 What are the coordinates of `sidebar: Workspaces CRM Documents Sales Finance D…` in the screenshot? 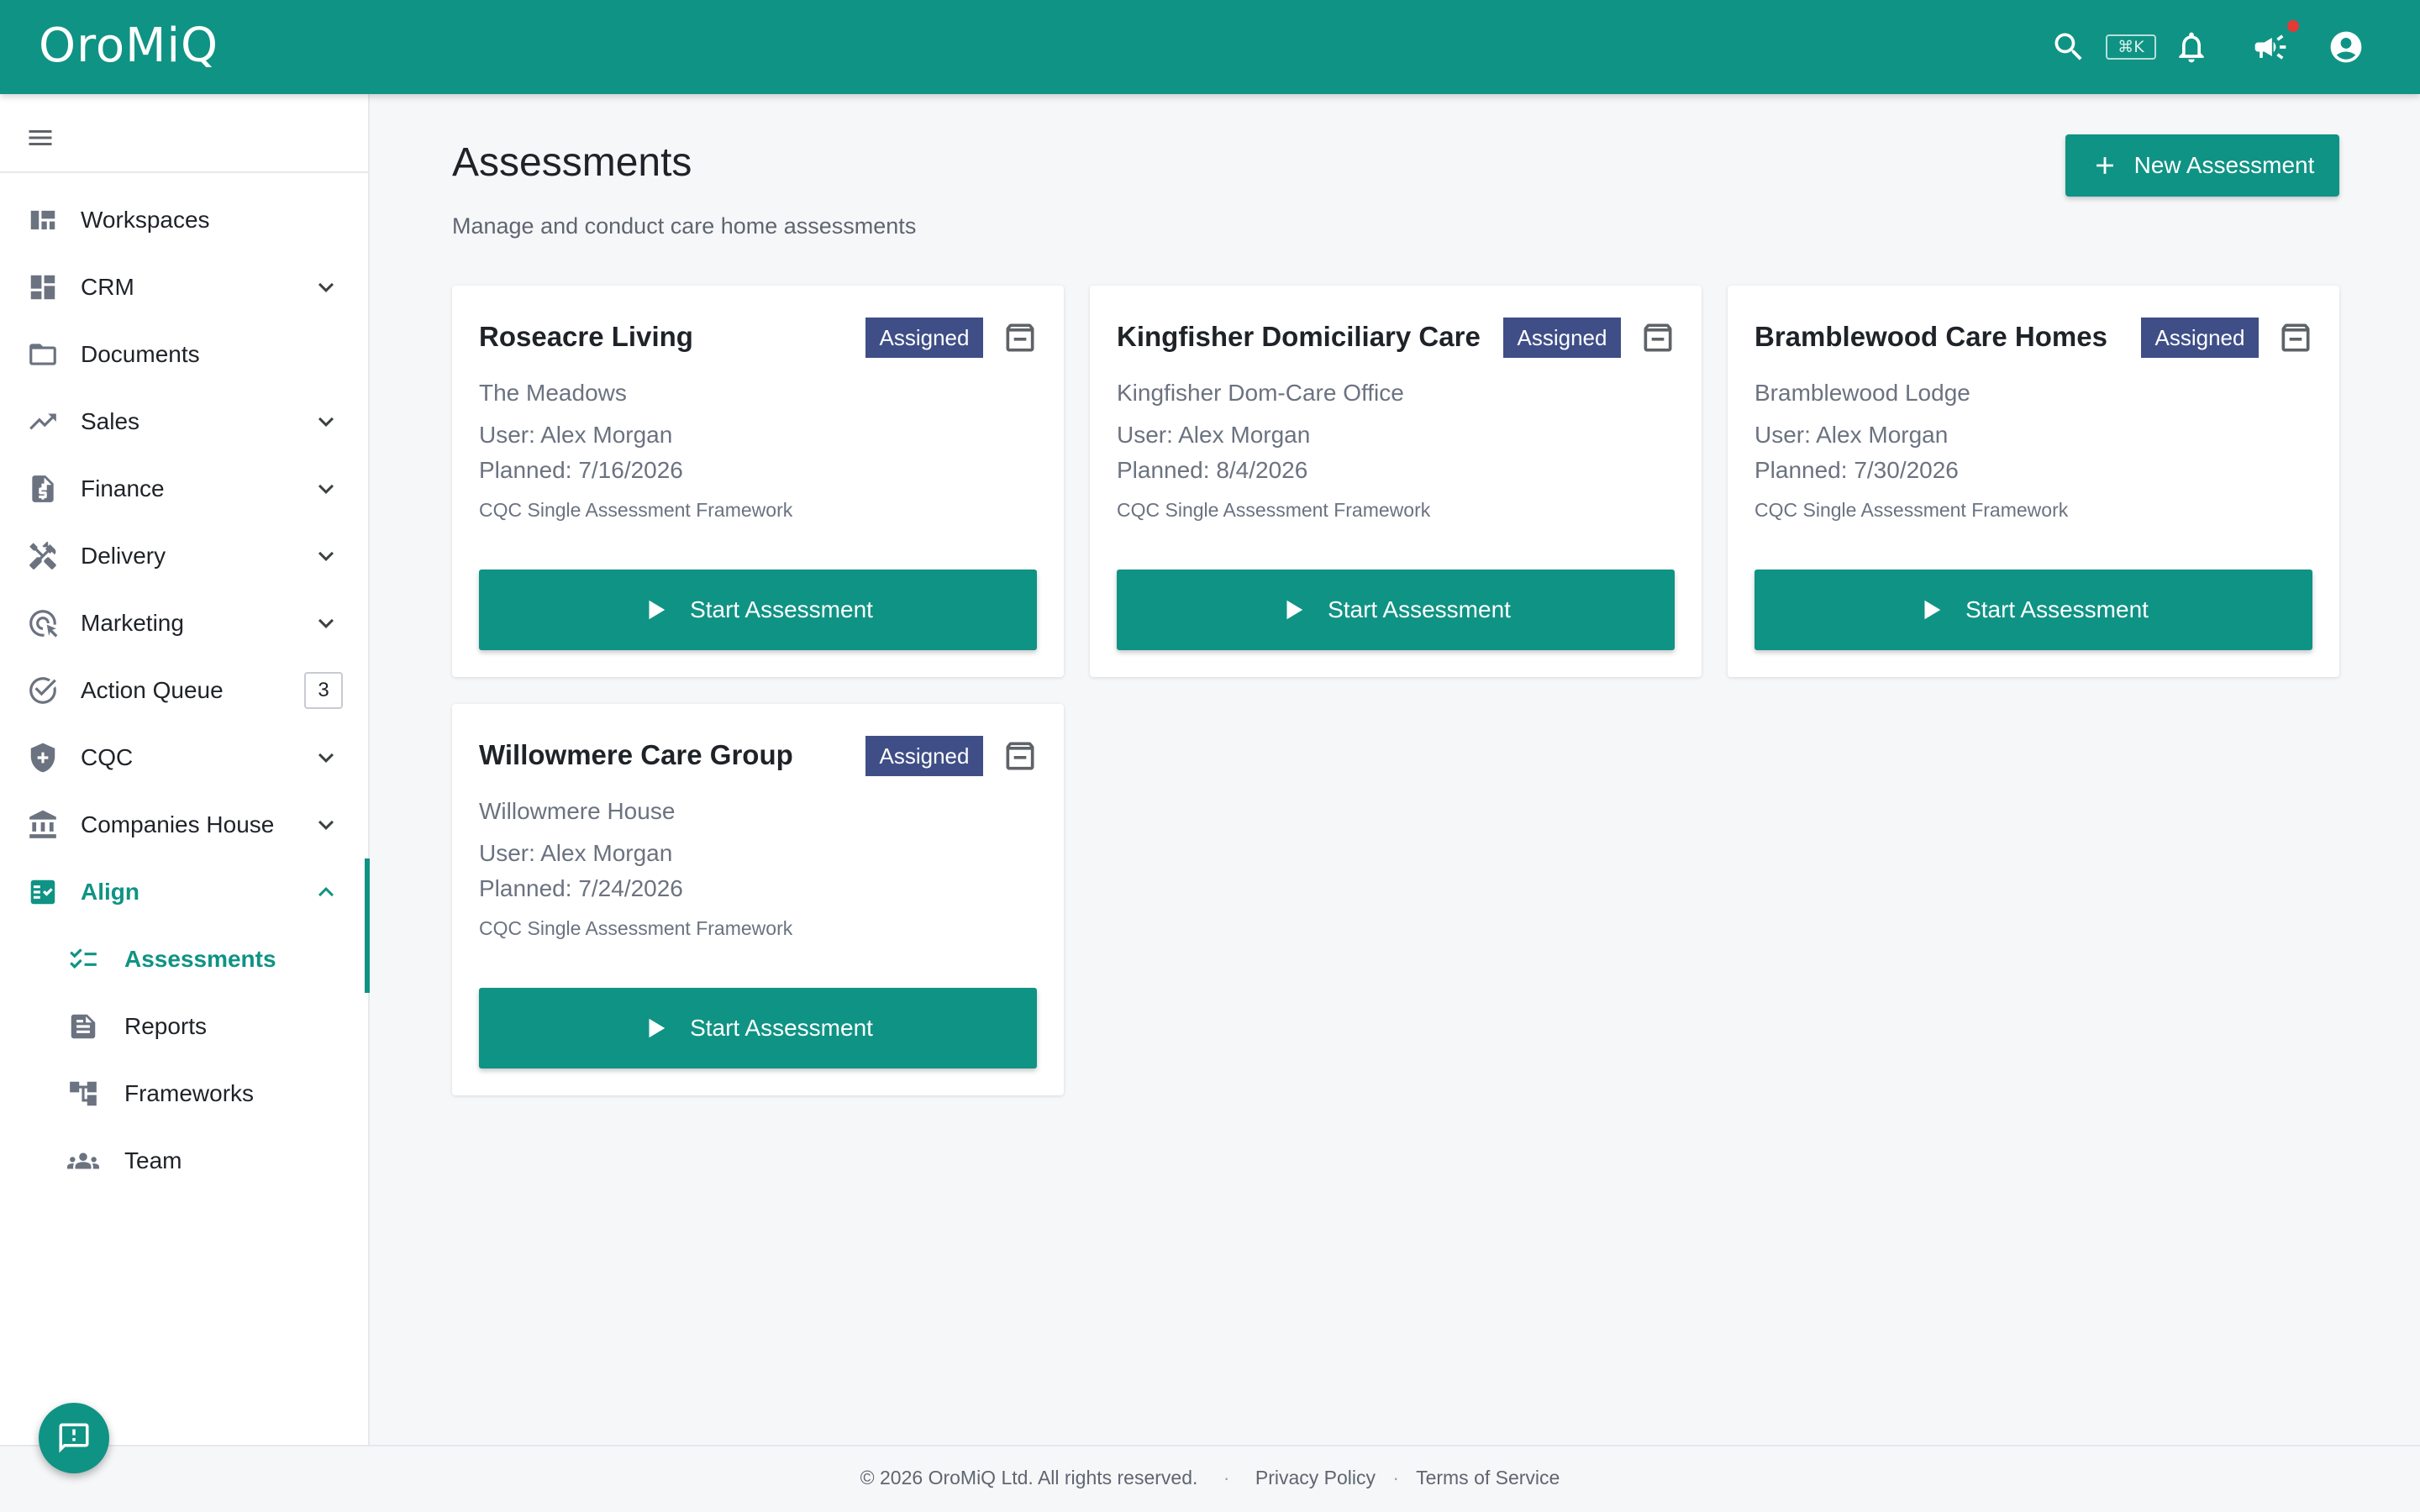 It's located at (185, 769).